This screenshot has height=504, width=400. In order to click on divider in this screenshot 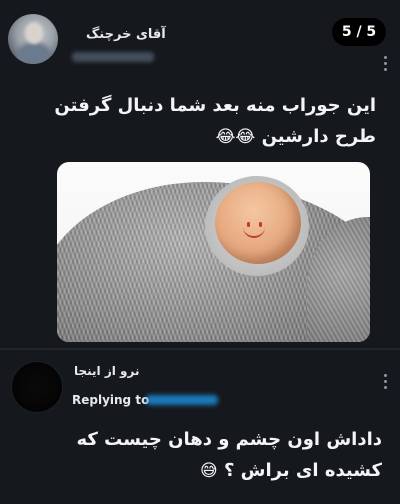, I will do `click(200, 349)`.